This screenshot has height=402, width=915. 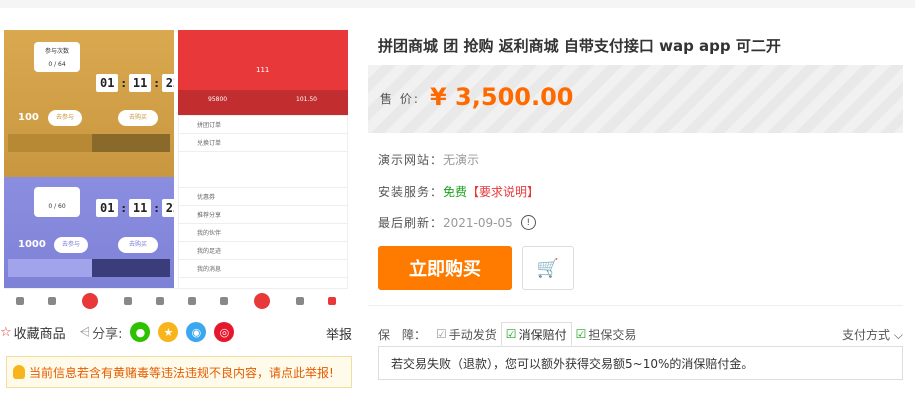 I want to click on list-item: 推荐分享, so click(x=263, y=215).